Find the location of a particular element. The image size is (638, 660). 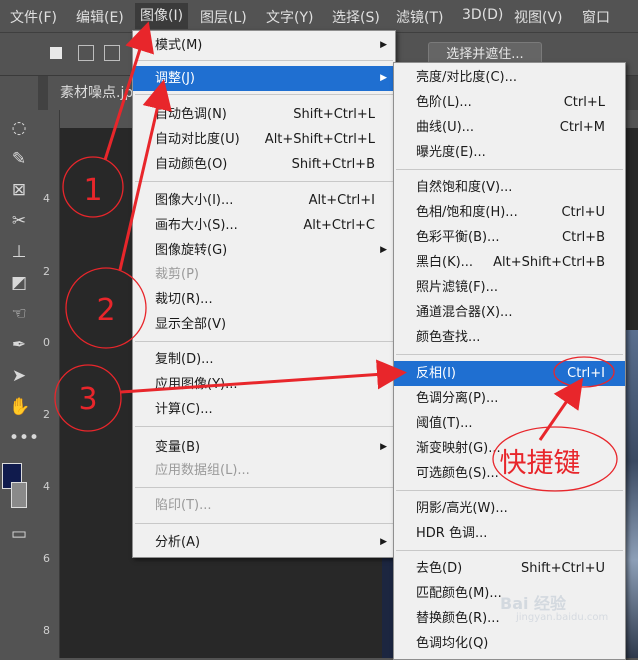

watermark: Bai 经验 is located at coordinates (533, 603).